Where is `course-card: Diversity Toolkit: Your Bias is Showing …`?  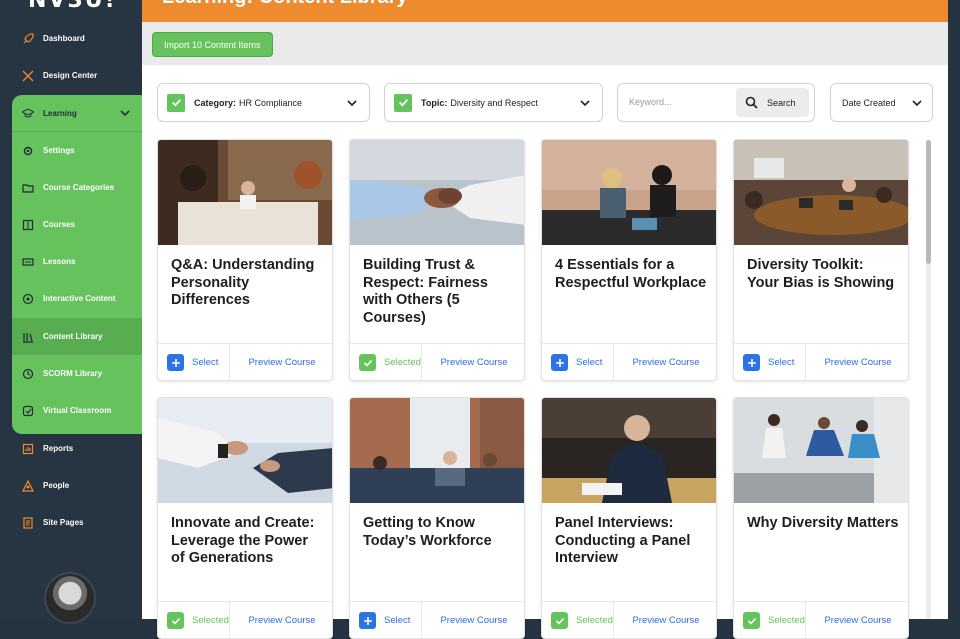 course-card: Diversity Toolkit: Your Bias is Showing … is located at coordinates (821, 260).